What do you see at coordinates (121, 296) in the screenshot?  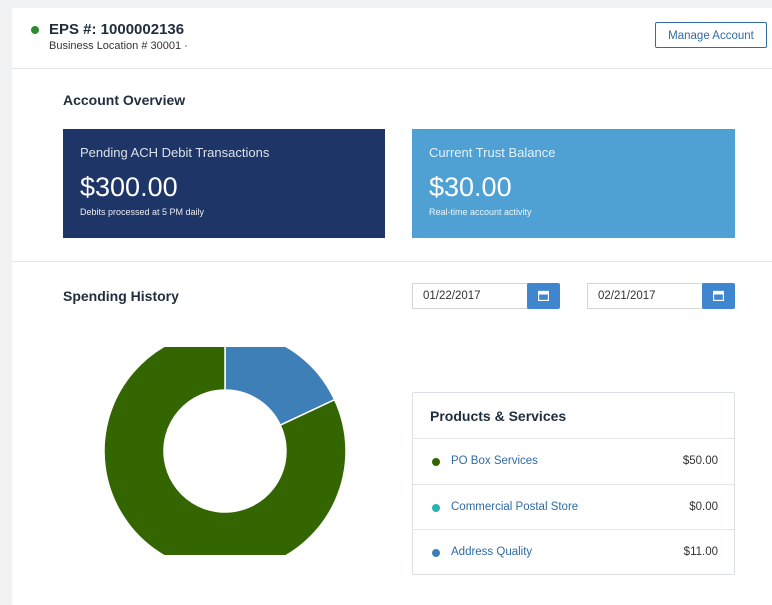 I see `spending-history-title: Spending History` at bounding box center [121, 296].